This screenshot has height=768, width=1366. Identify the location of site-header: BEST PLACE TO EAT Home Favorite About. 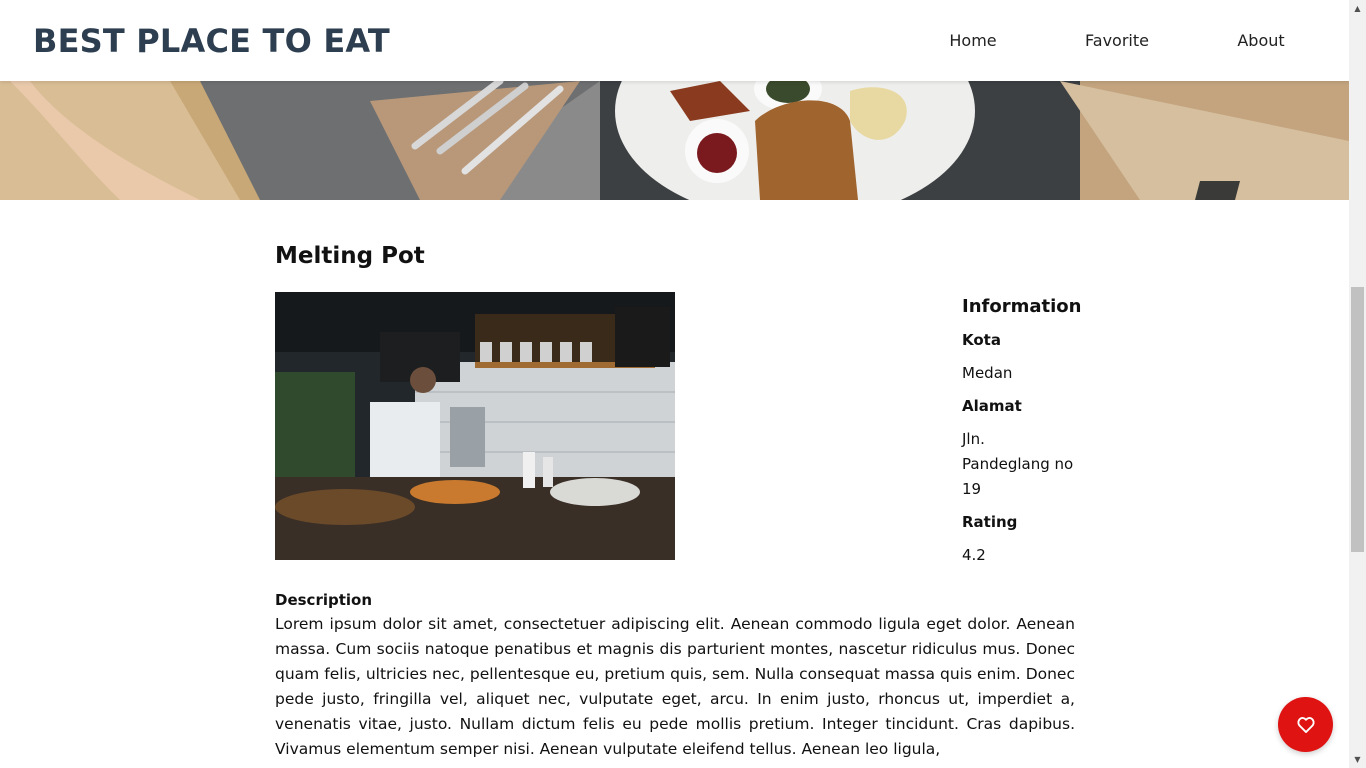
(674, 40).